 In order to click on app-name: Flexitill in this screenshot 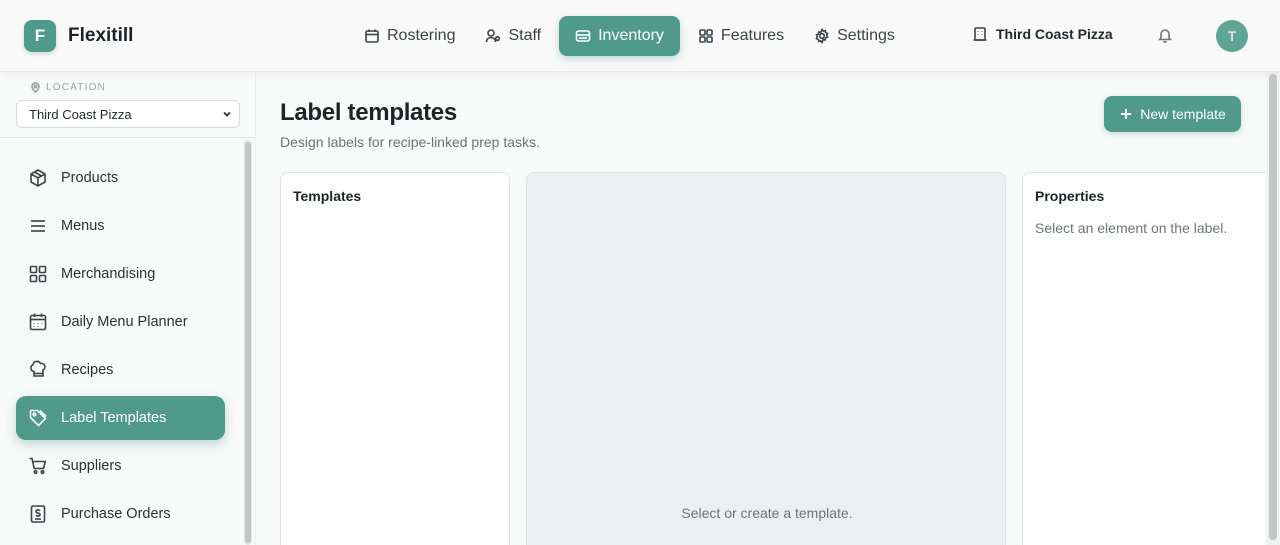, I will do `click(100, 36)`.